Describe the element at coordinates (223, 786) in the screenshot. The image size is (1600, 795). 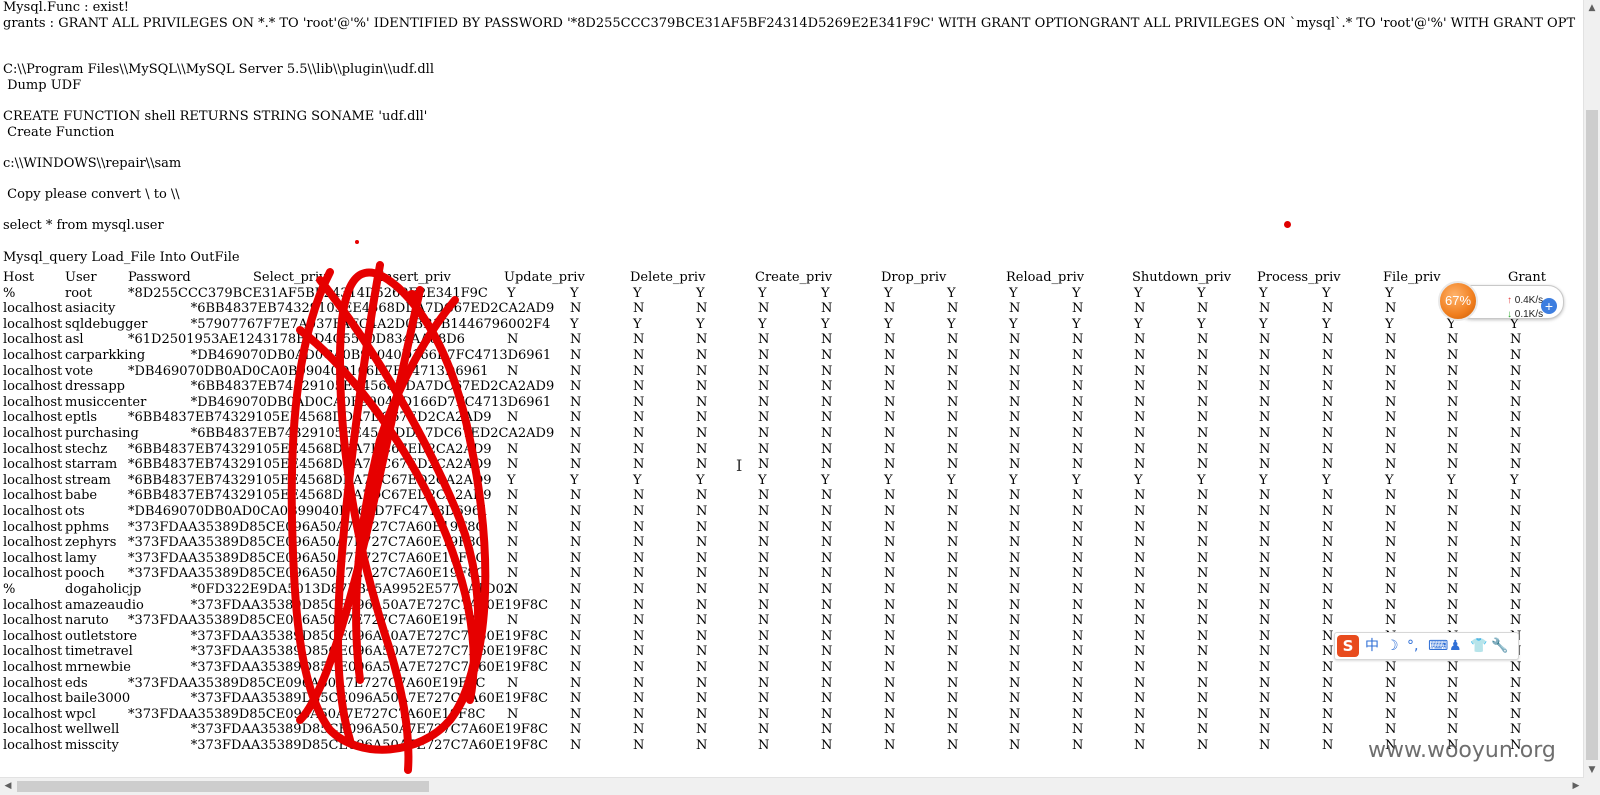
I see `horizontal-scroll-thumb` at that location.